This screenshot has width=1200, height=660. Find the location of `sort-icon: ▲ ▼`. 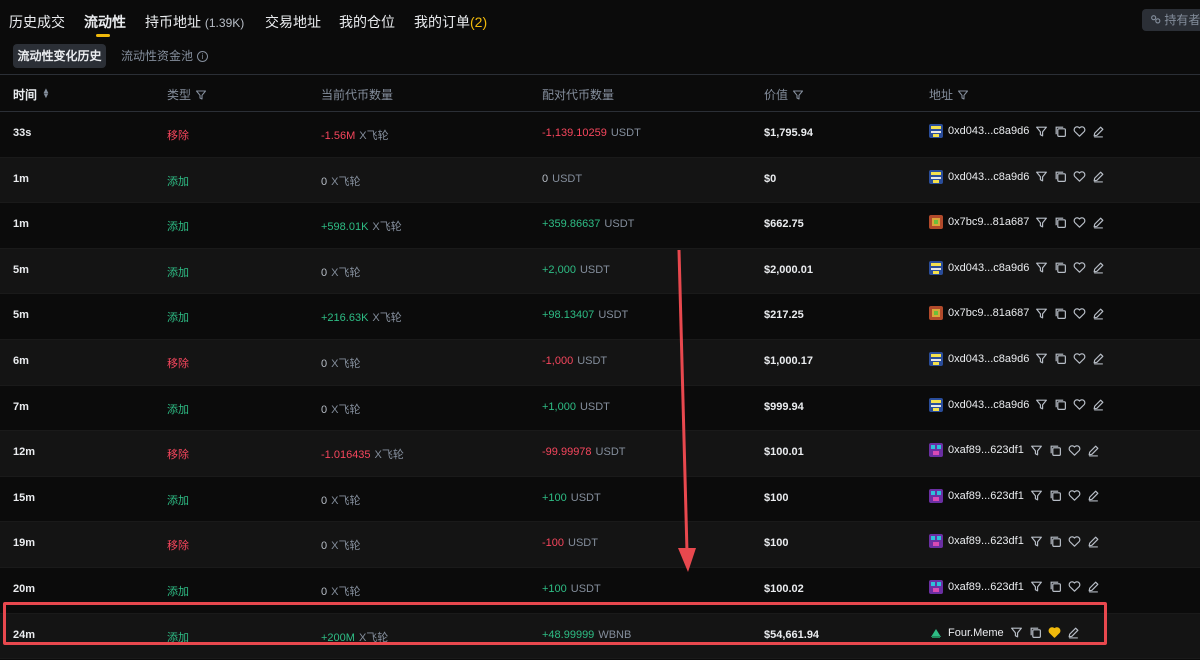

sort-icon: ▲ ▼ is located at coordinates (46, 93).